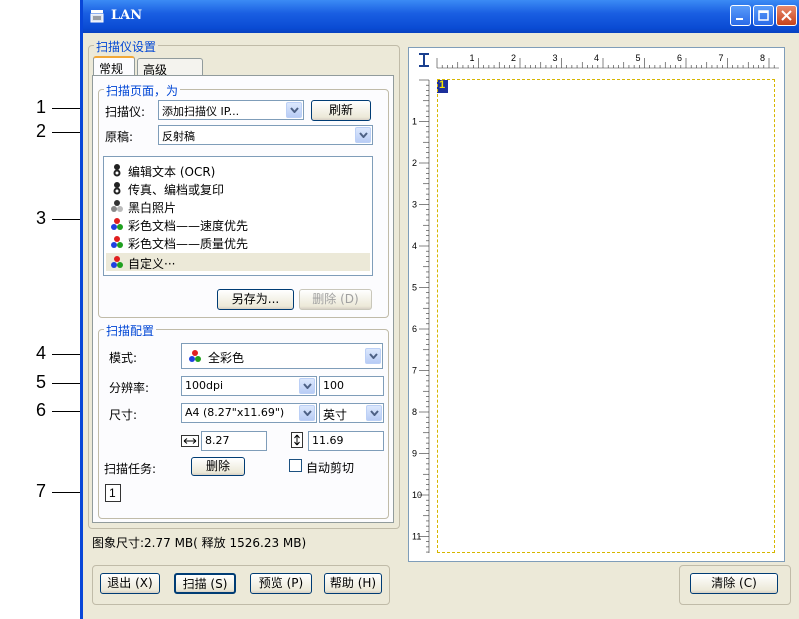  Describe the element at coordinates (41, 353) in the screenshot. I see `callout-4: 4` at that location.